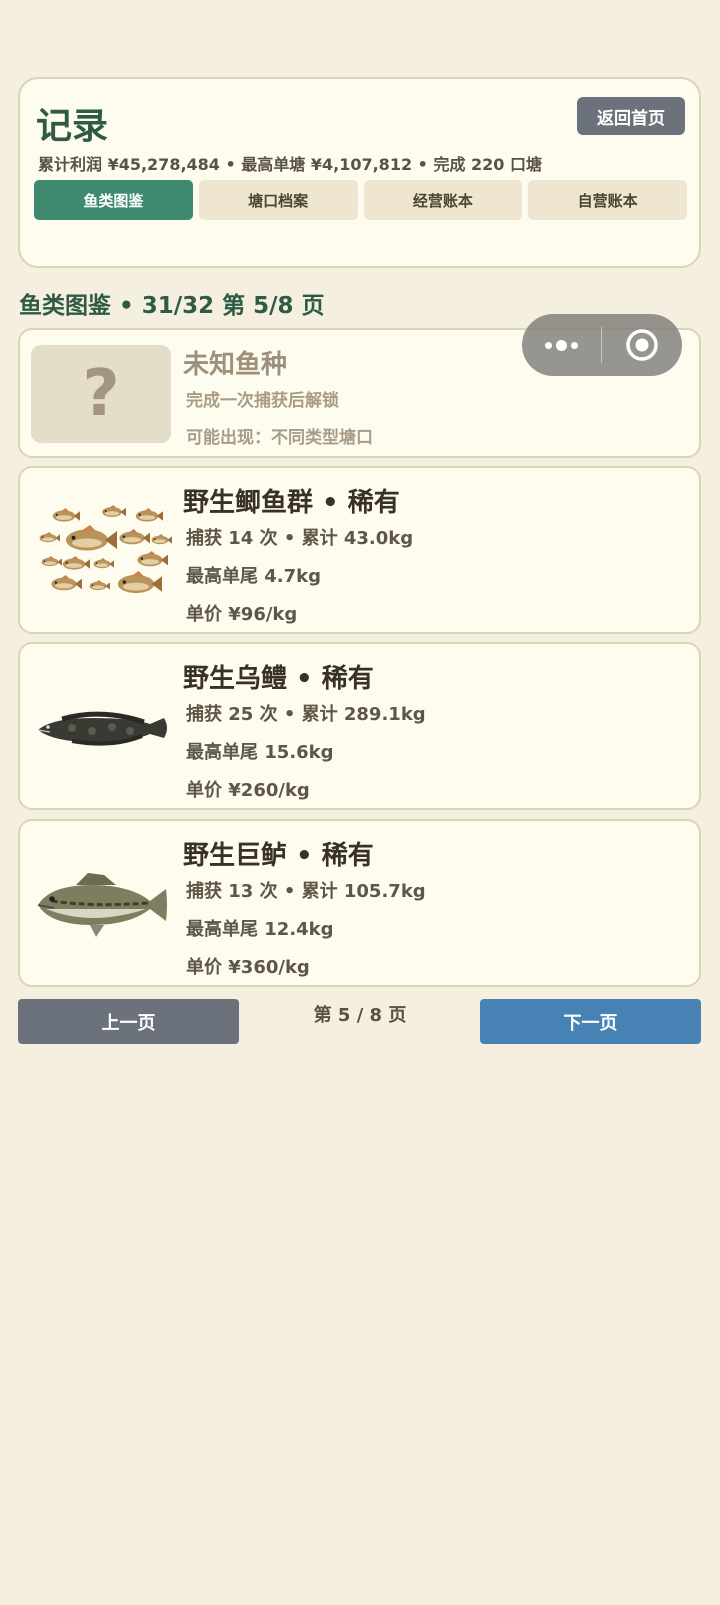 The image size is (720, 1605). Describe the element at coordinates (306, 714) in the screenshot. I see `catch-count: 捕获 25 次 • 累计 289.1kg` at that location.